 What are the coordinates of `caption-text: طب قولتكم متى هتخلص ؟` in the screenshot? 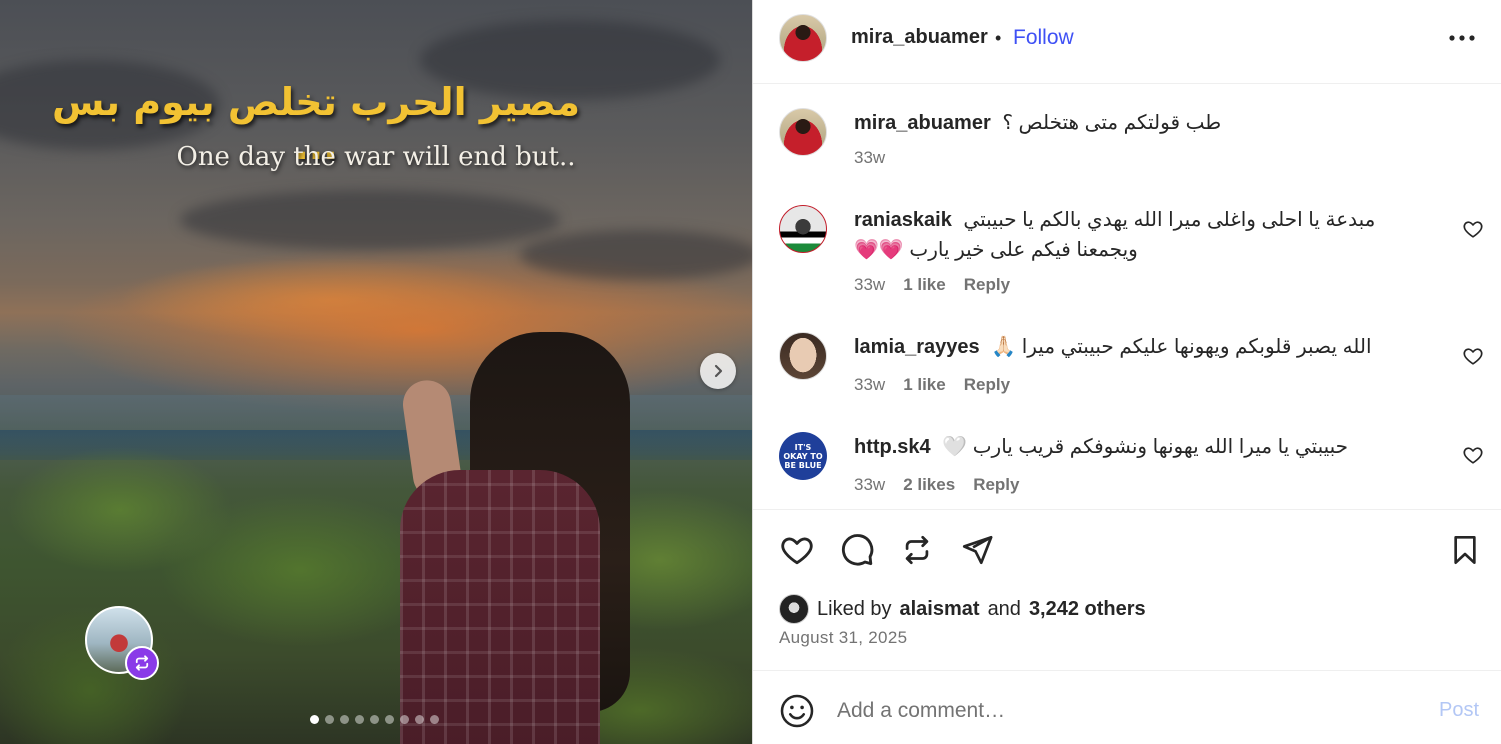 It's located at (1112, 123).